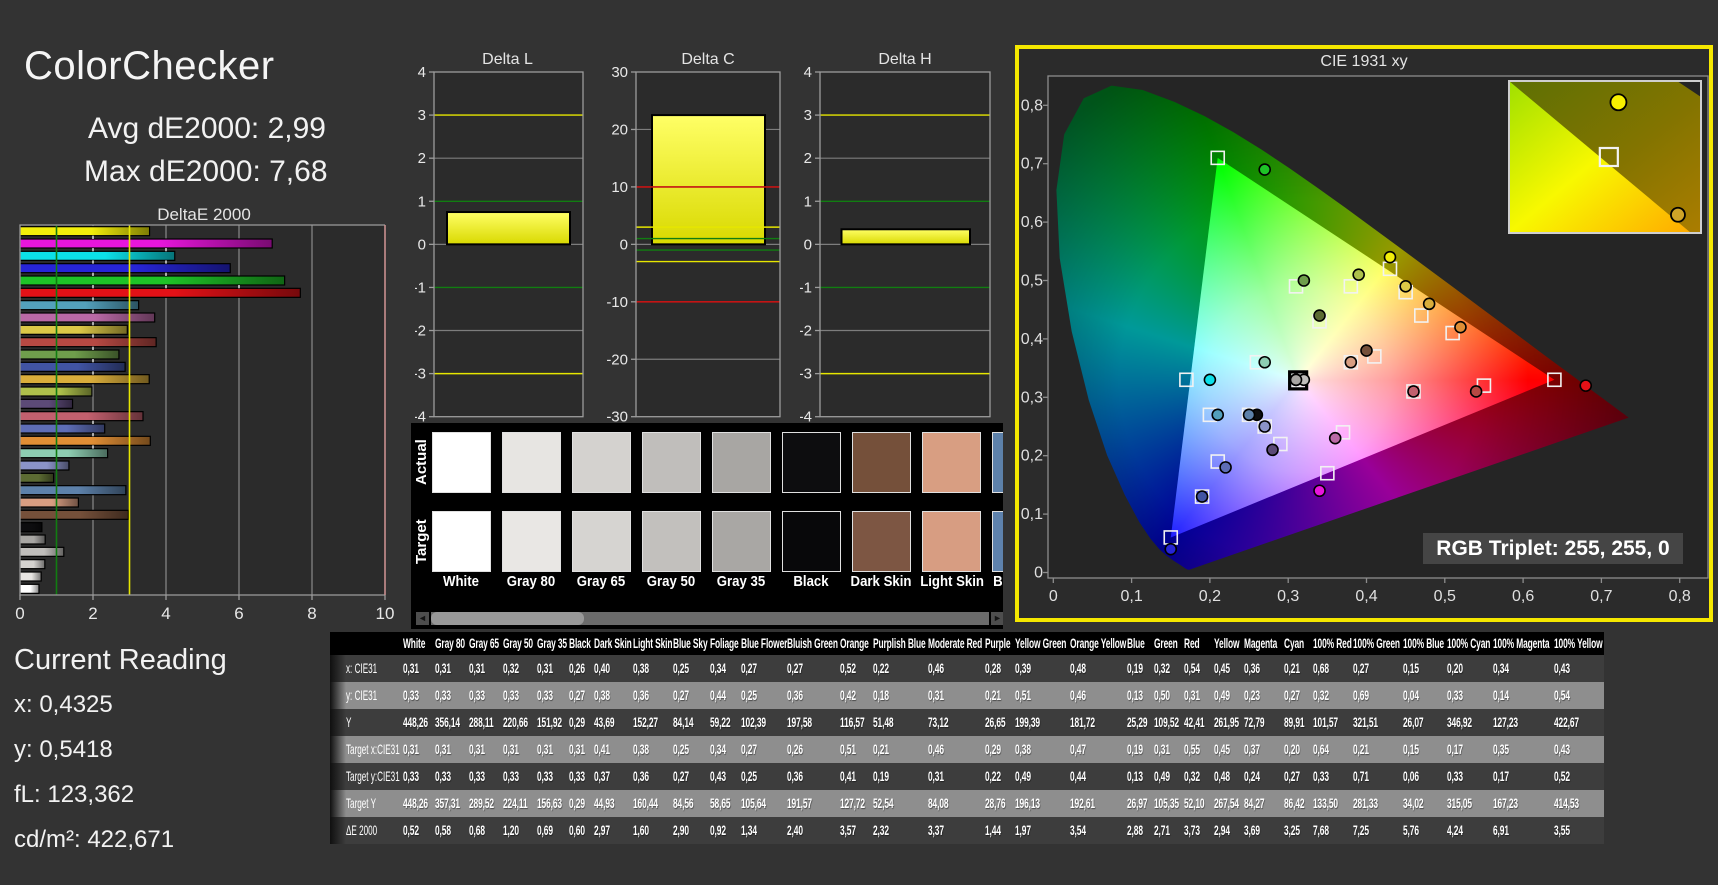 The image size is (1718, 885). What do you see at coordinates (553, 830) in the screenshot?
I see `table-cell: 0,69` at bounding box center [553, 830].